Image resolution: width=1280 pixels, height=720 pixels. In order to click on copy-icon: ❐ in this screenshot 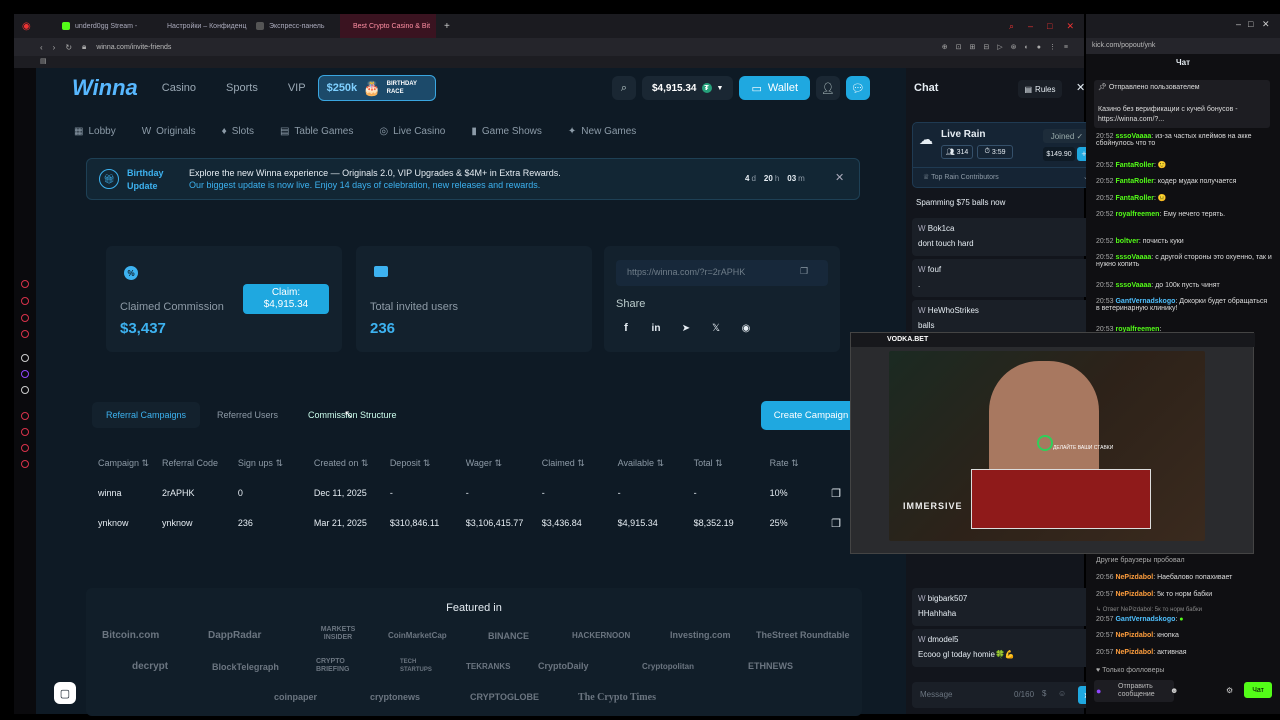, I will do `click(804, 271)`.